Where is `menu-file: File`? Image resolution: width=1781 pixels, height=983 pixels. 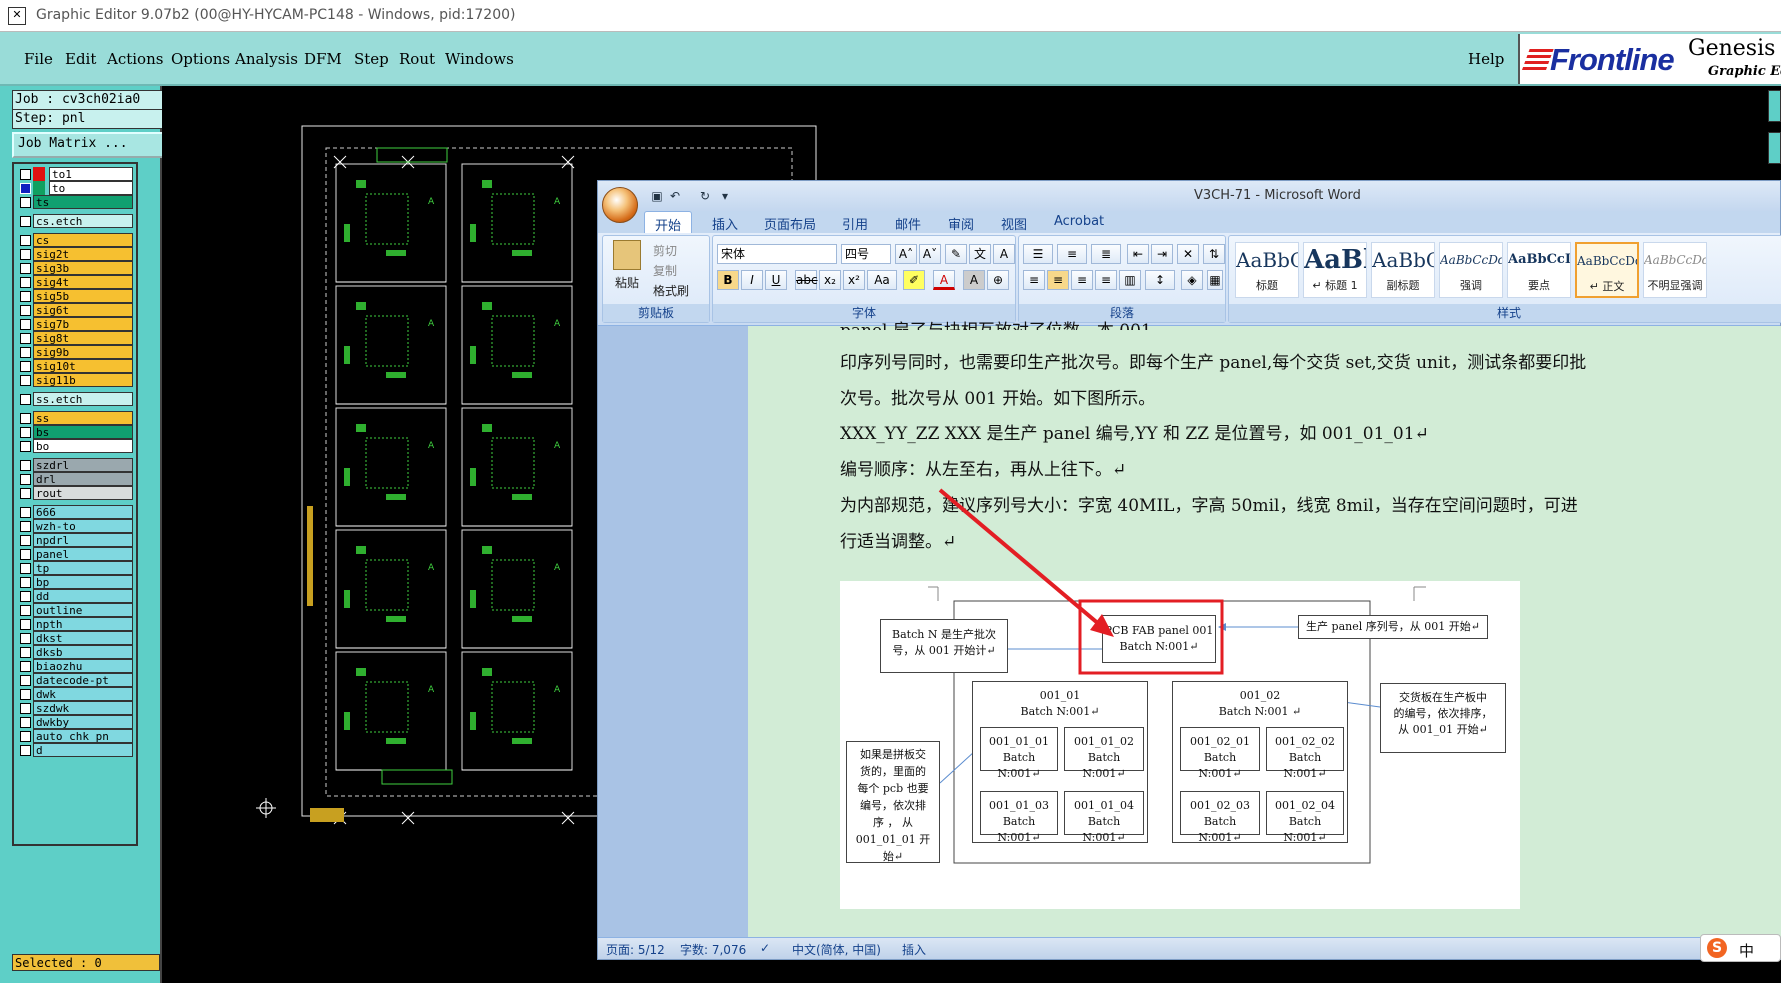
menu-file: File is located at coordinates (38, 59).